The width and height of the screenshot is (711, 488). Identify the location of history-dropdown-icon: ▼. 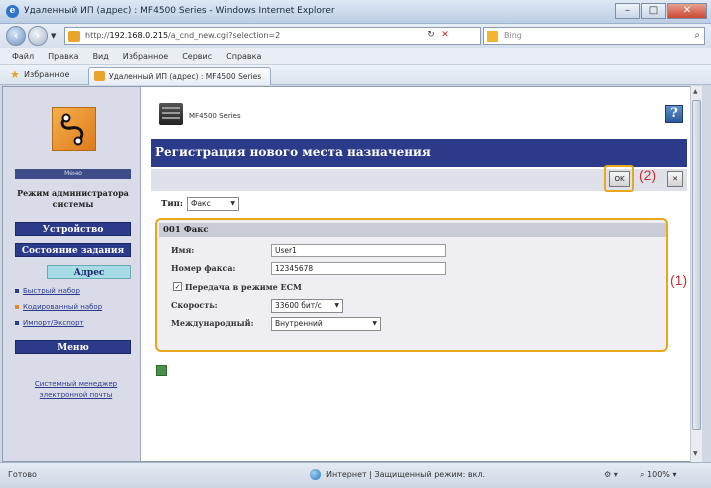
(53, 36).